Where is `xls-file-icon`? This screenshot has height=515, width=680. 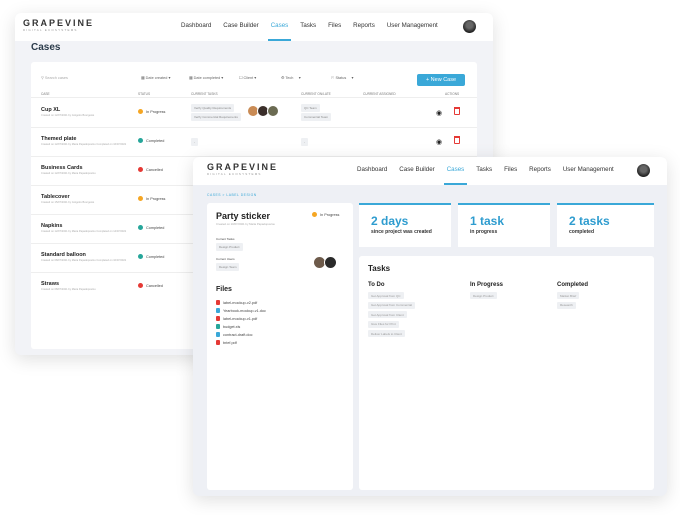 xls-file-icon is located at coordinates (218, 326).